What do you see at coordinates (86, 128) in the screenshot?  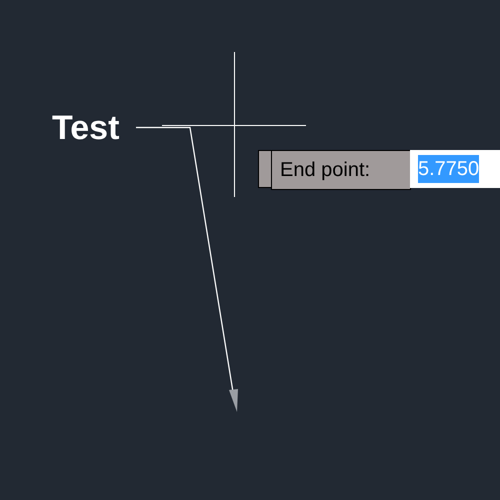 I see `leader-text: Test` at bounding box center [86, 128].